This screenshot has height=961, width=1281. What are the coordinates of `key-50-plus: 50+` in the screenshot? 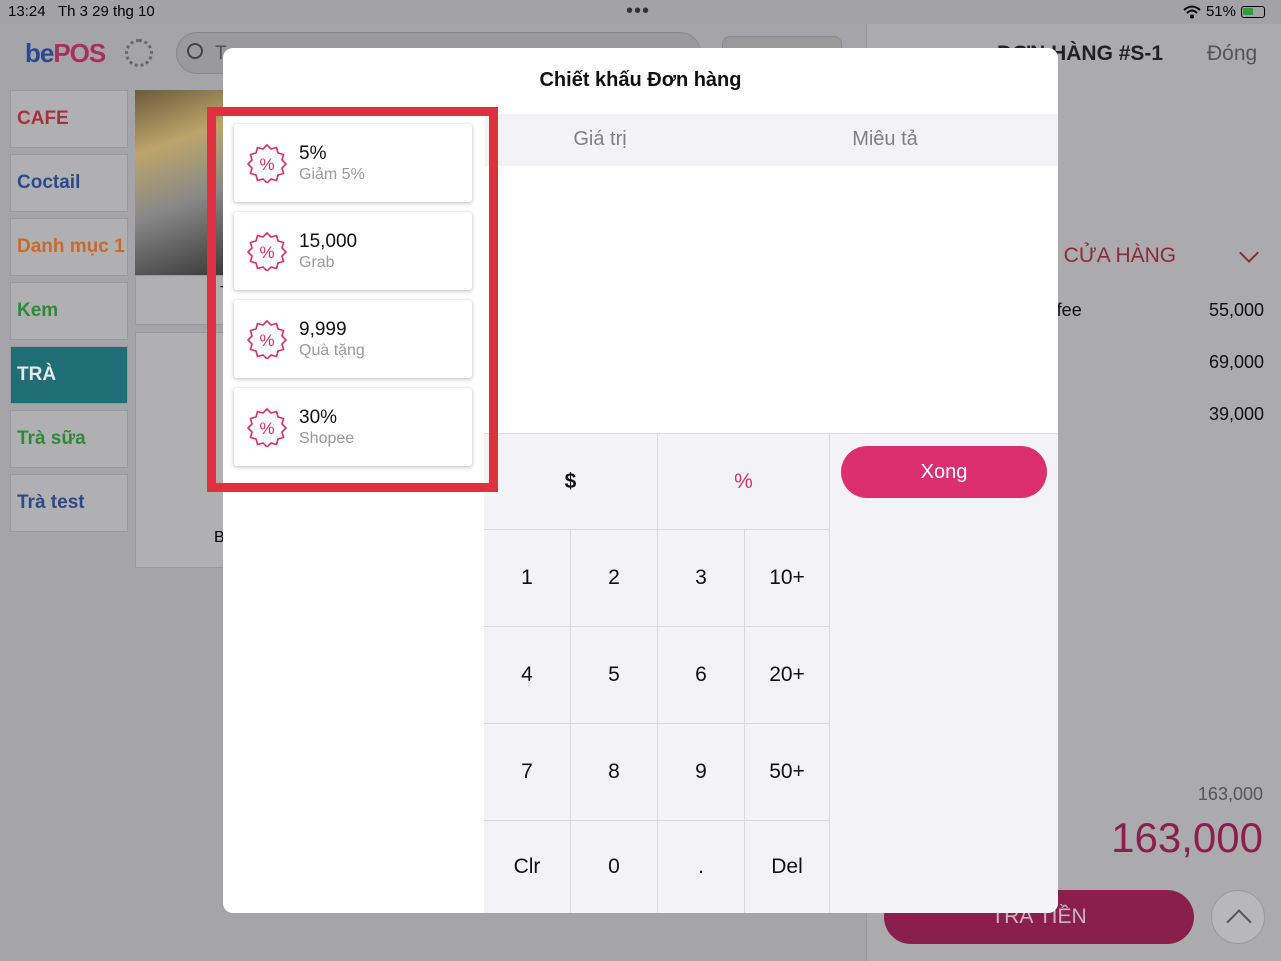 It's located at (787, 772).